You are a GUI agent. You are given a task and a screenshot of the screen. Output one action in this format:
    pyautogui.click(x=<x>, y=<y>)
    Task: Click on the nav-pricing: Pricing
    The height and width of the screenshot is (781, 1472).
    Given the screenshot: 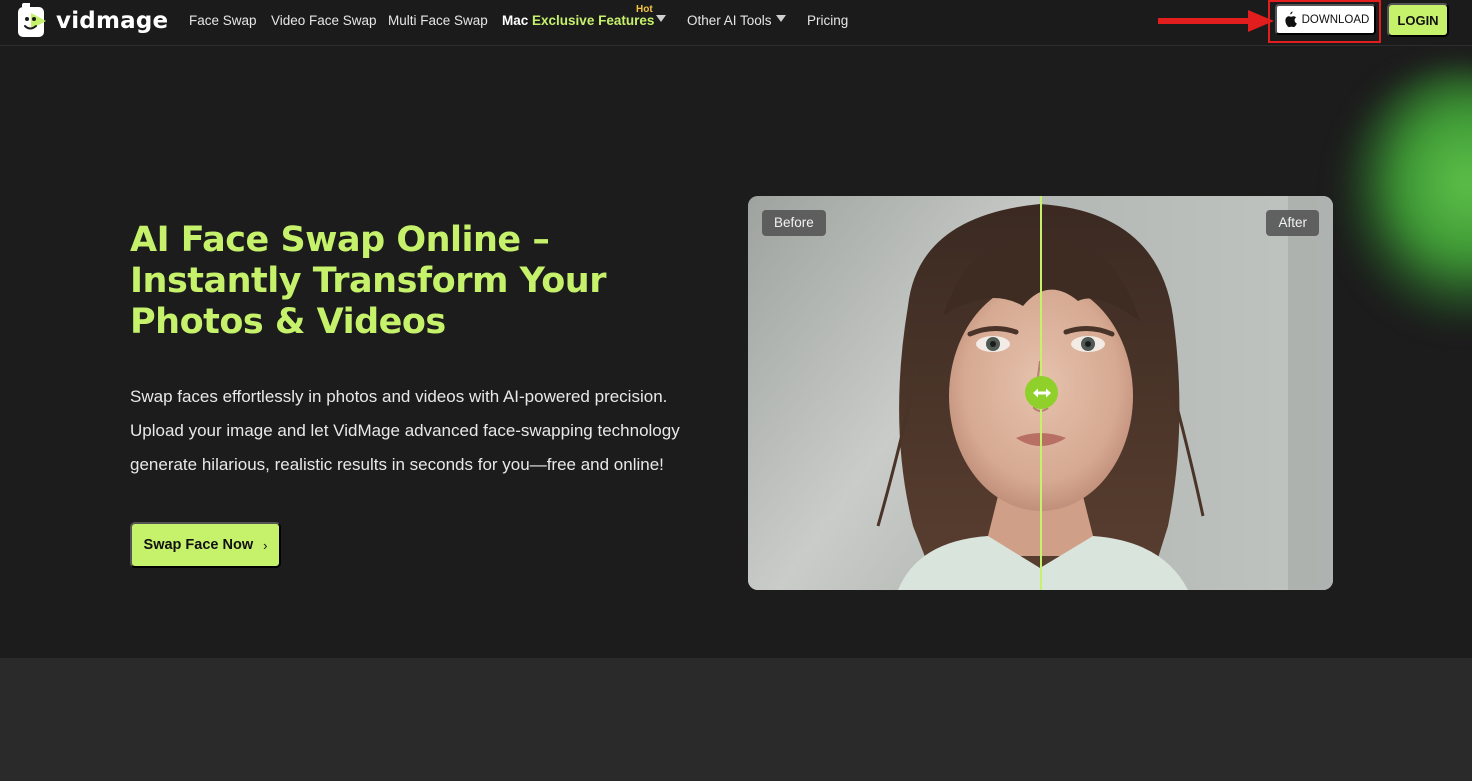 What is the action you would take?
    pyautogui.click(x=827, y=21)
    